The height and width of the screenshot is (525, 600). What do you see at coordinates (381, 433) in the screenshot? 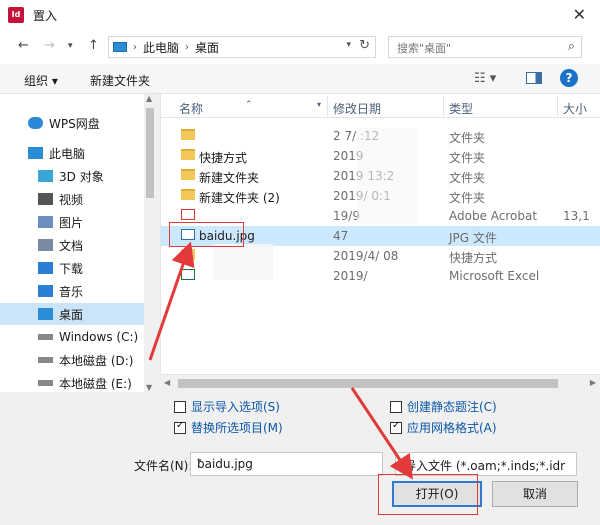
I see `arrow-to-open` at bounding box center [381, 433].